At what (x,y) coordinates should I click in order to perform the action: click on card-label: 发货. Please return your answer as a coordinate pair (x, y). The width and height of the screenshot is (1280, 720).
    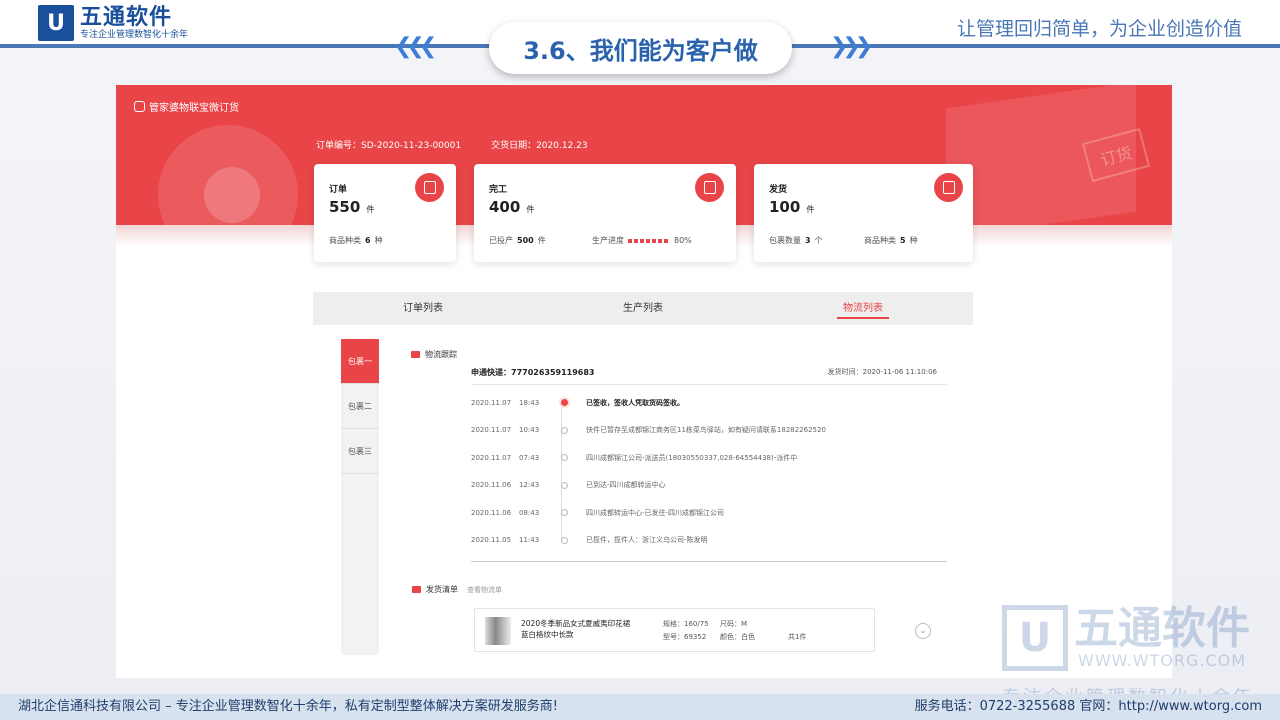
    Looking at the image, I should click on (778, 190).